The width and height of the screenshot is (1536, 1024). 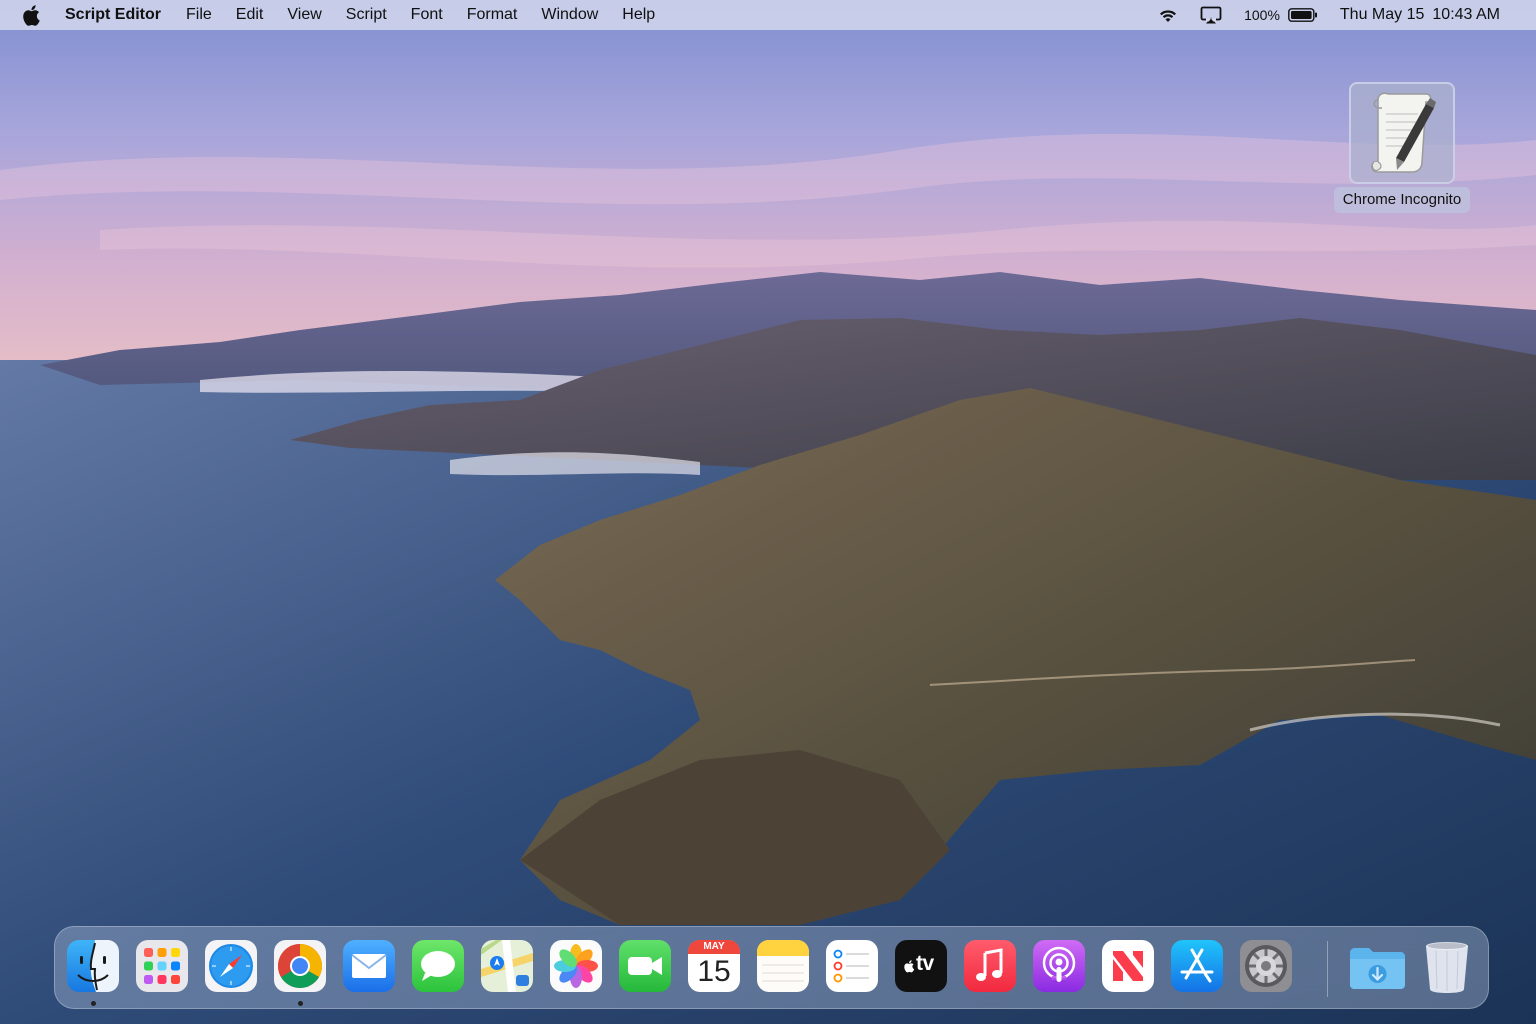 I want to click on airplay-icon, so click(x=1211, y=15).